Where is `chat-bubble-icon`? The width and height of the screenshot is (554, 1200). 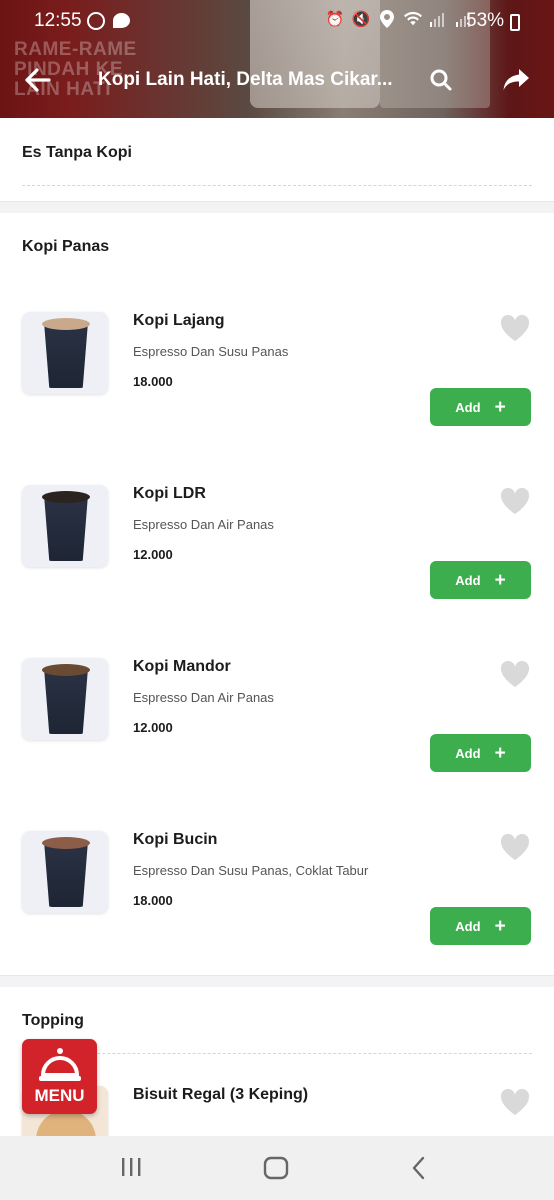 chat-bubble-icon is located at coordinates (121, 20).